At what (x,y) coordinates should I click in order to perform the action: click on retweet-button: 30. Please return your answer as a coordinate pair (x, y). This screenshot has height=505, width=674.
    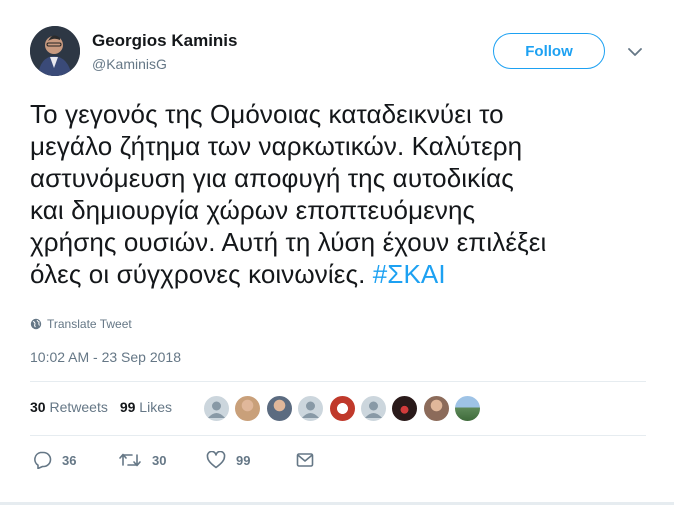
    Looking at the image, I should click on (162, 460).